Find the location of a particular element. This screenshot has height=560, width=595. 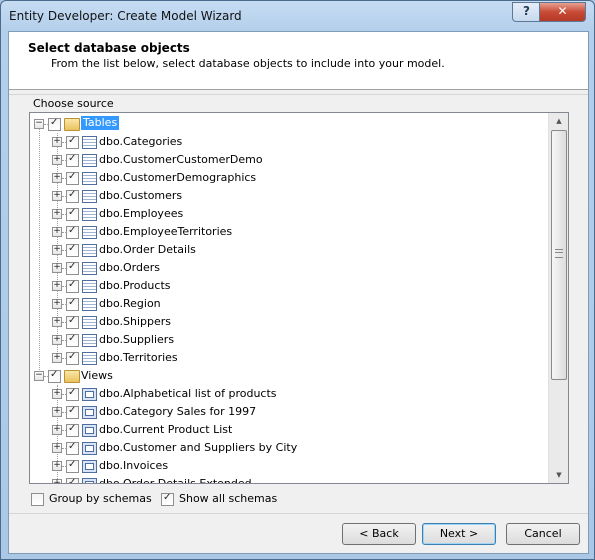

group-label: Tables is located at coordinates (100, 123).